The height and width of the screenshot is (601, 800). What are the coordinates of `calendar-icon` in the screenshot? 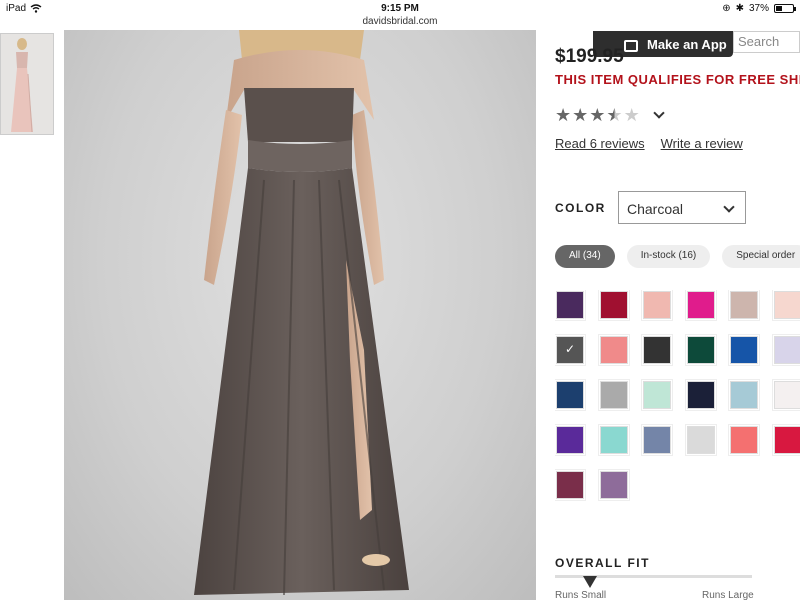 It's located at (631, 46).